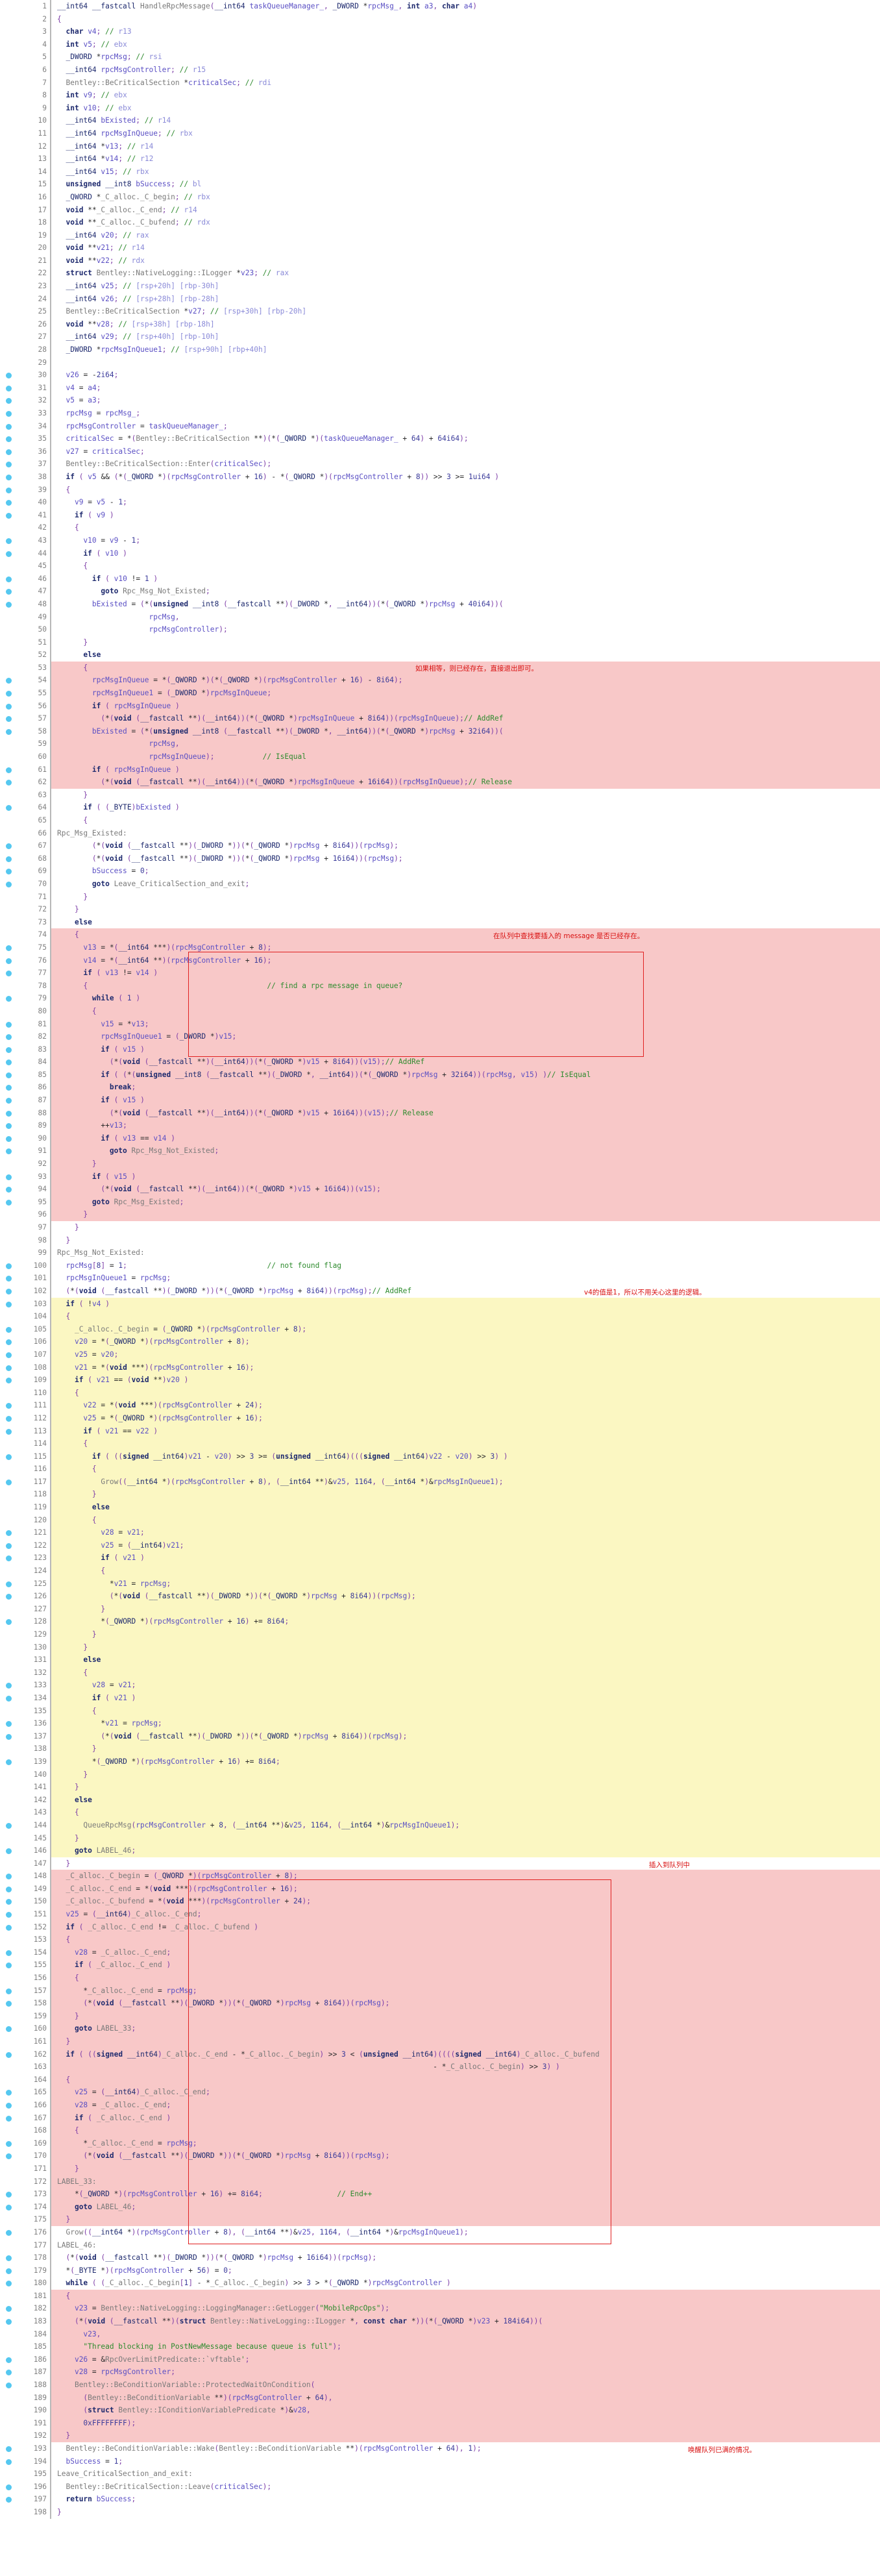  Describe the element at coordinates (440, 2105) in the screenshot. I see `code-line: 166 v28 = _C_alloc._C_end;` at that location.